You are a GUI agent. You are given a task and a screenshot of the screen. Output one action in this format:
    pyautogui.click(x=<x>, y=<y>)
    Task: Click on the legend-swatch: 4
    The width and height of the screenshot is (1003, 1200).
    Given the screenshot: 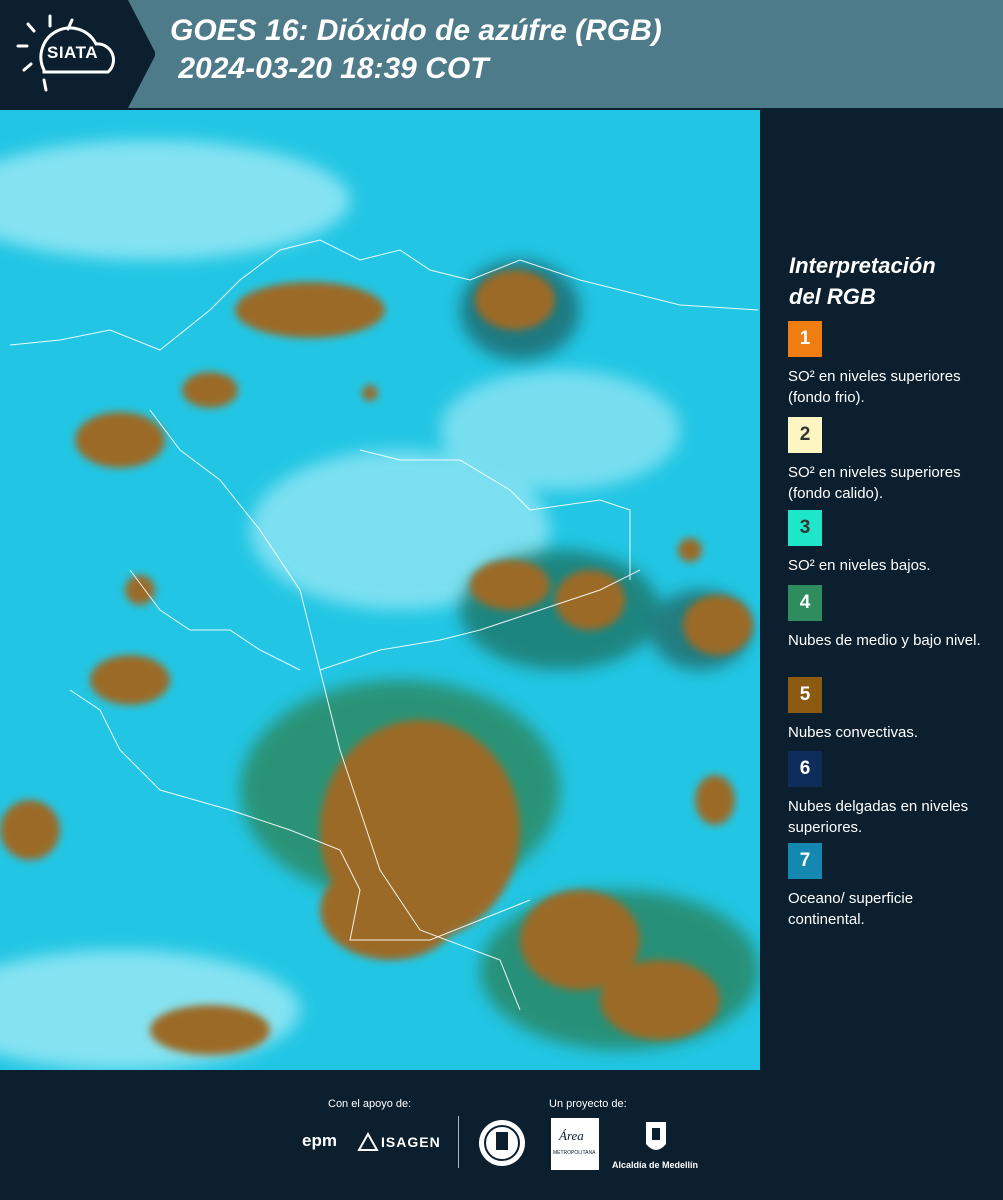 What is the action you would take?
    pyautogui.click(x=805, y=603)
    